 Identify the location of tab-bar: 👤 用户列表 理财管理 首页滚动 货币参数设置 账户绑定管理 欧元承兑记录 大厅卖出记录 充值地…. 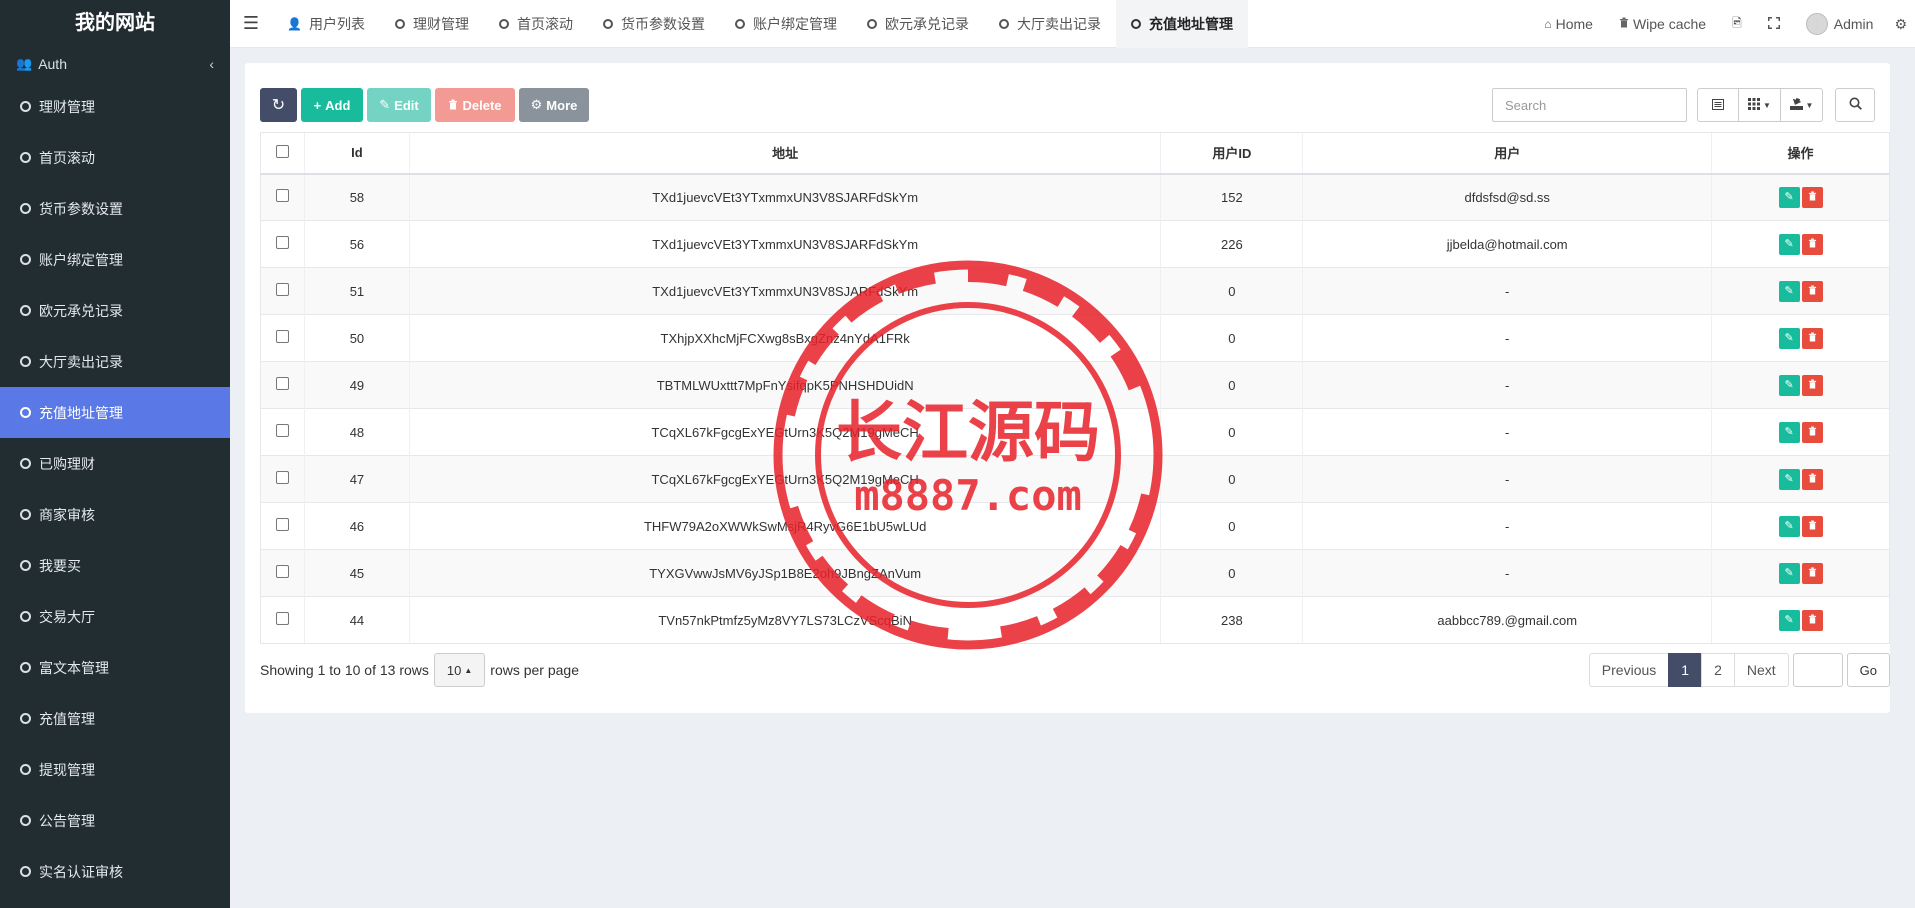
(760, 24).